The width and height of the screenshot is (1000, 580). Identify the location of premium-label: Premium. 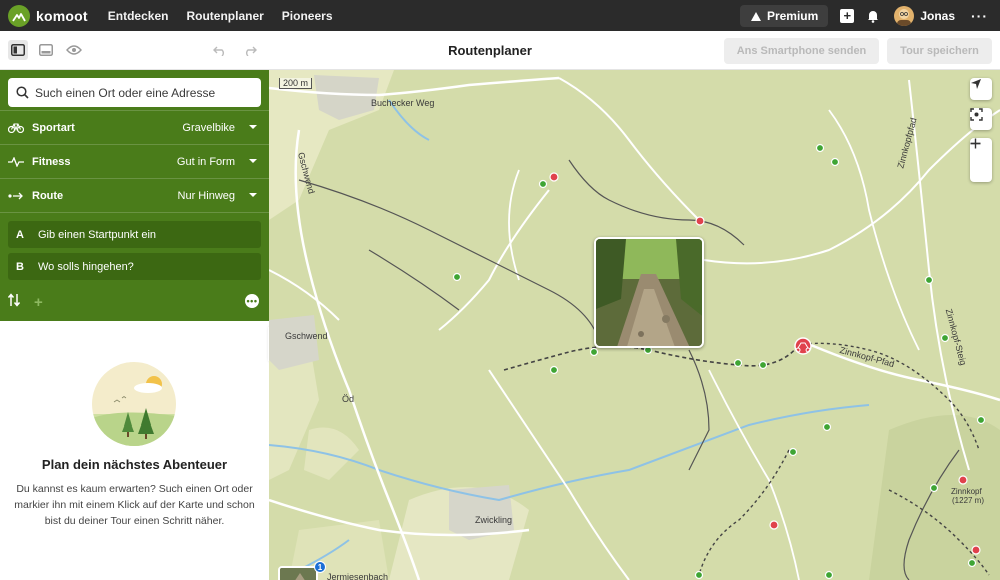
(792, 15).